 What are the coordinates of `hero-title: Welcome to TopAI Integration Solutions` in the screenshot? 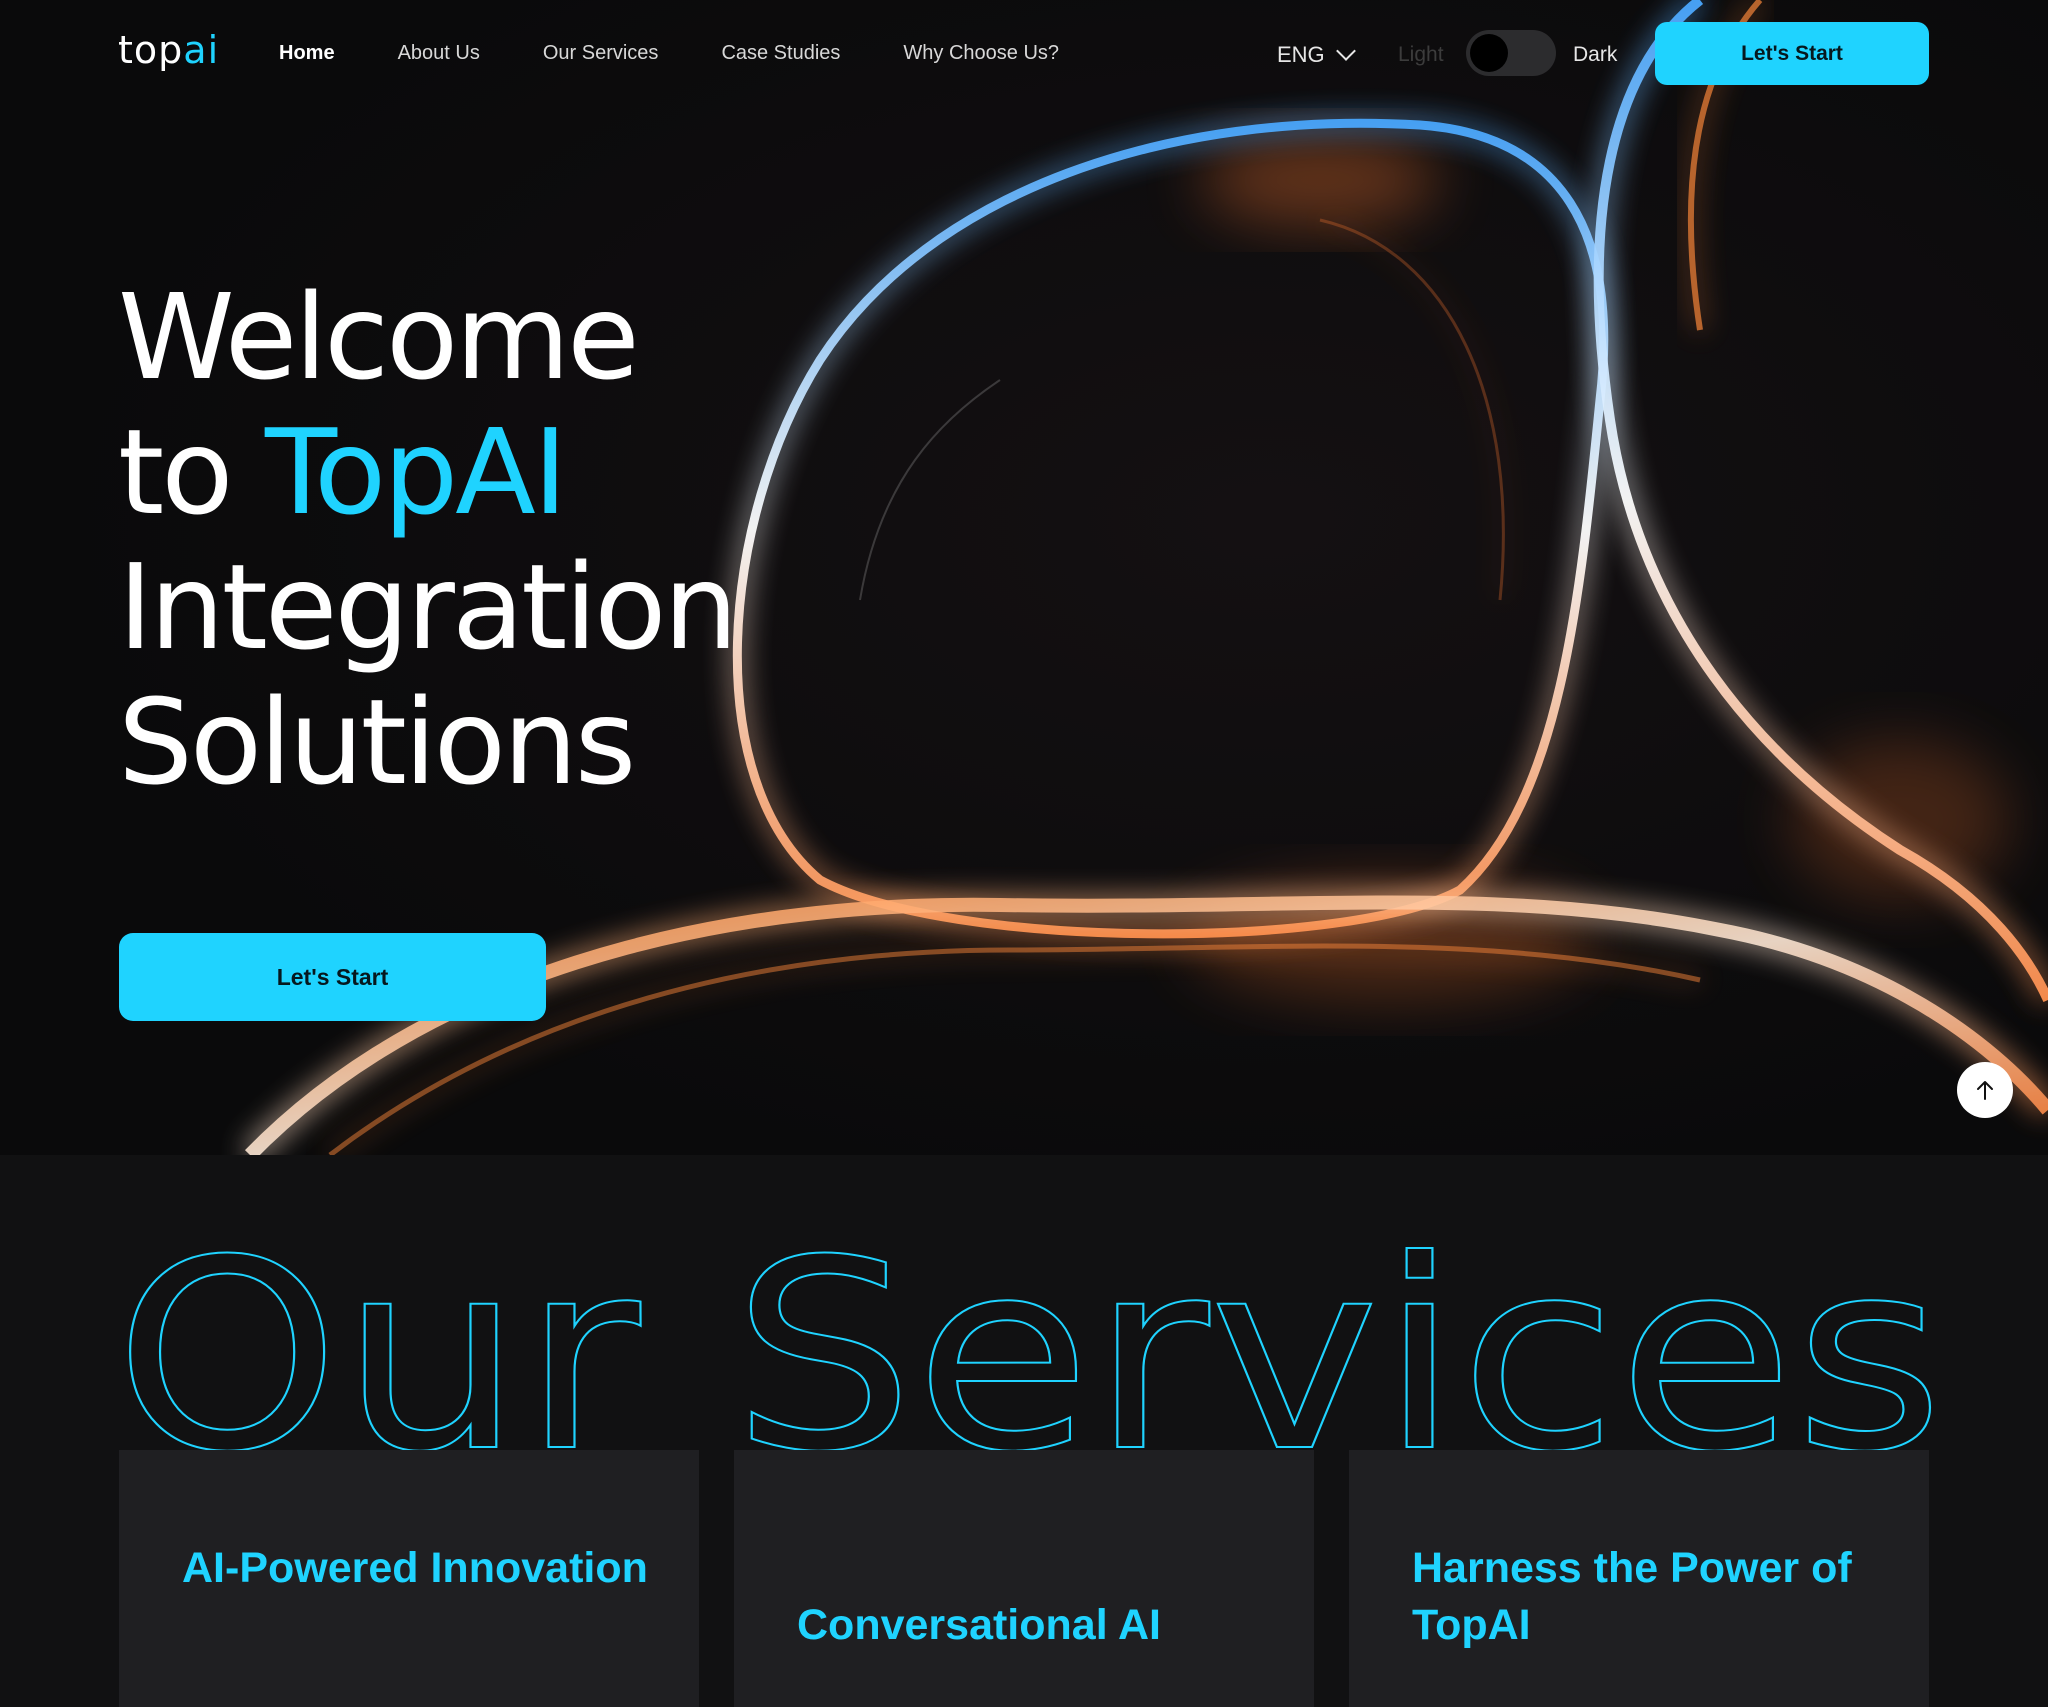 It's located at (428, 539).